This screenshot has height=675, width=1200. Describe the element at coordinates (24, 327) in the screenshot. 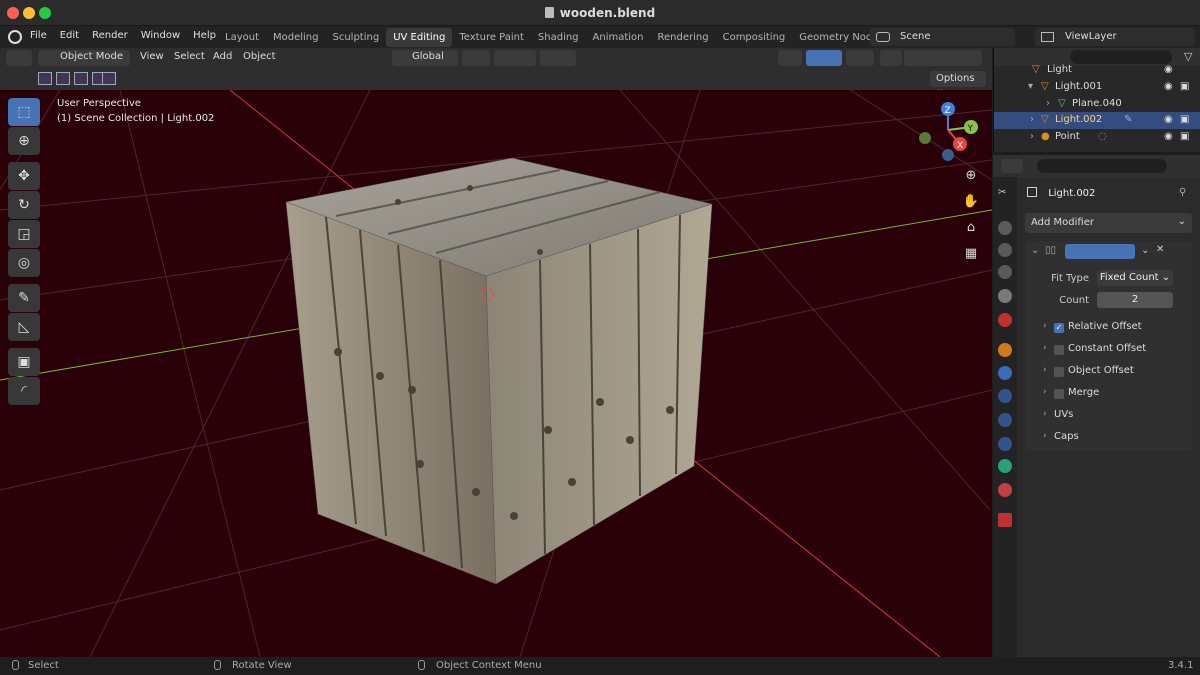

I see `measure-tool-icon: ◺` at that location.